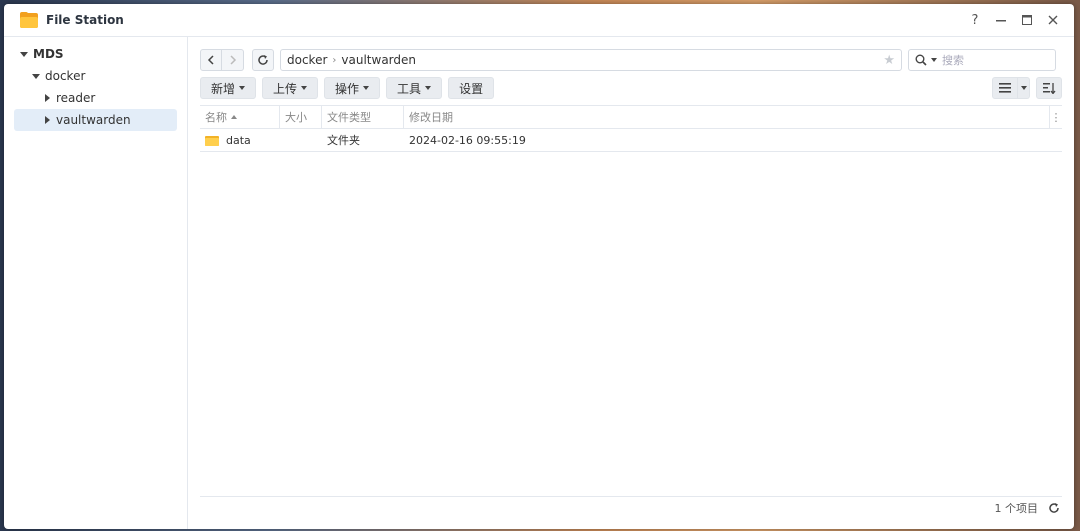 The image size is (1080, 531). Describe the element at coordinates (889, 60) in the screenshot. I see `star-icon: ★` at that location.